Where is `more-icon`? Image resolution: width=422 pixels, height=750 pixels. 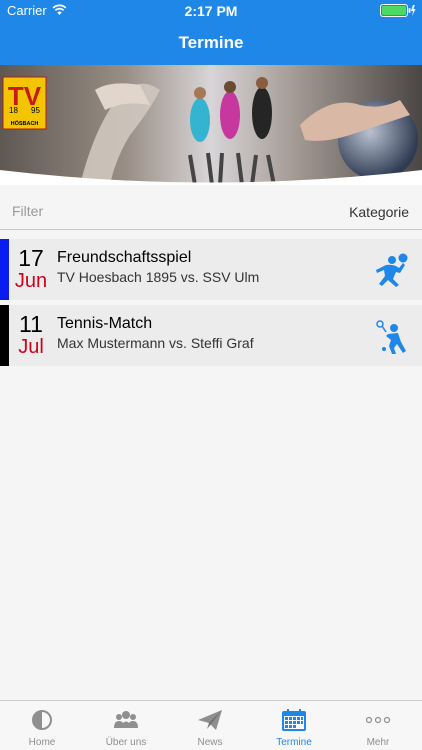 more-icon is located at coordinates (378, 720).